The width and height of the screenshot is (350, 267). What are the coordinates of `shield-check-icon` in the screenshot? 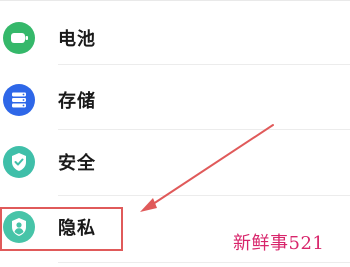 It's located at (19, 162).